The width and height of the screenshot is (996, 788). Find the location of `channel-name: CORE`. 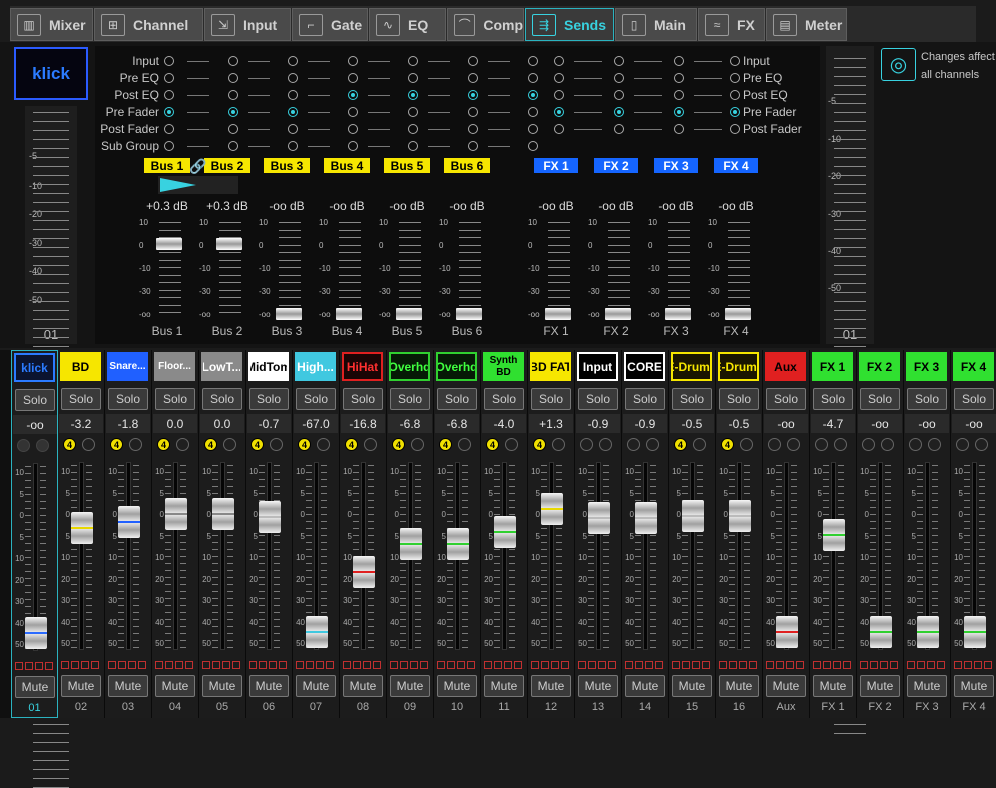

channel-name: CORE is located at coordinates (644, 366).